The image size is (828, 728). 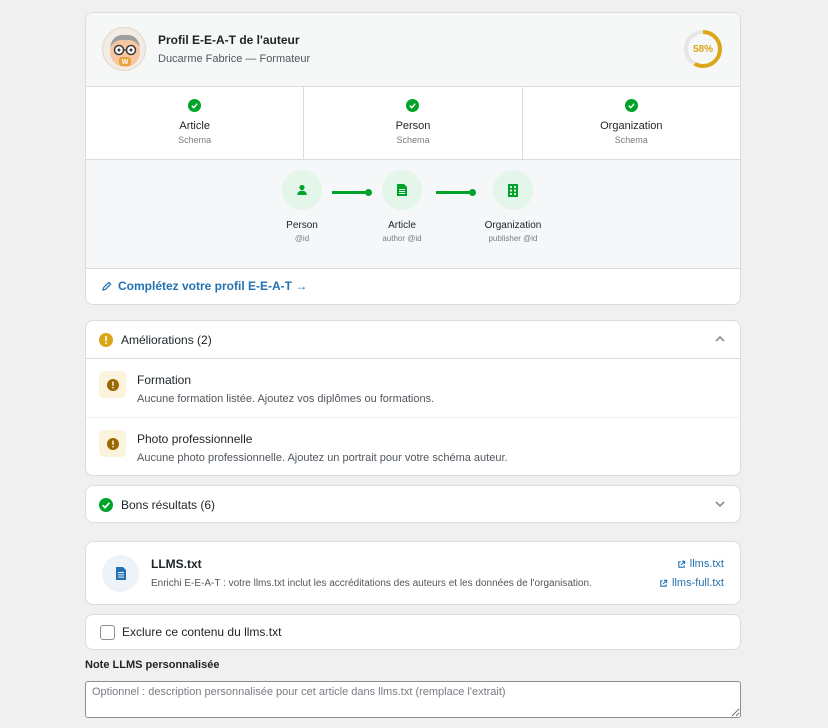 I want to click on good-results-header: Bons résultats (6), so click(x=413, y=505).